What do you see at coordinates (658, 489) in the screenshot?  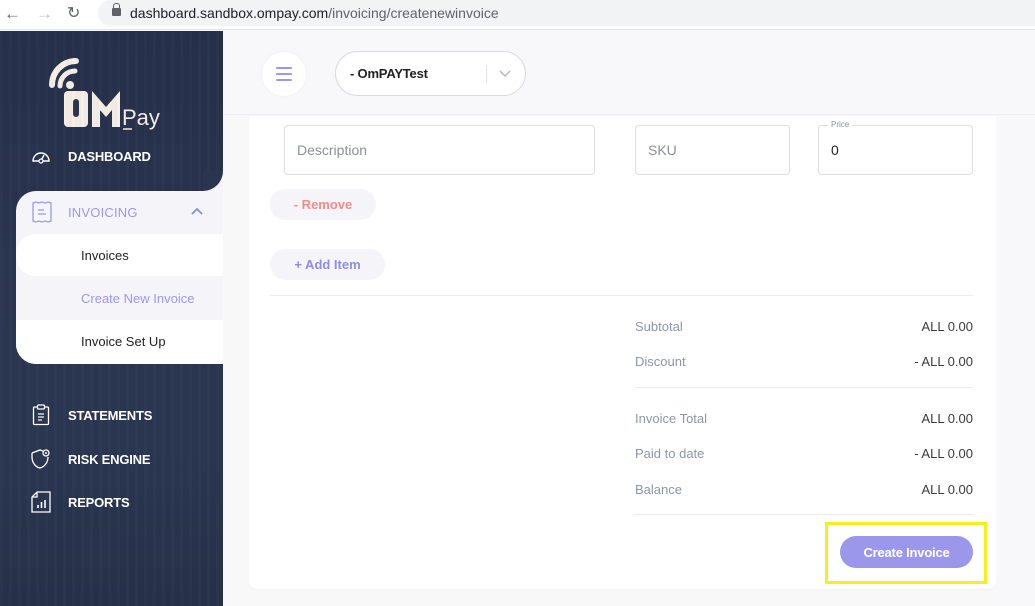 I see `summary-label: Balance` at bounding box center [658, 489].